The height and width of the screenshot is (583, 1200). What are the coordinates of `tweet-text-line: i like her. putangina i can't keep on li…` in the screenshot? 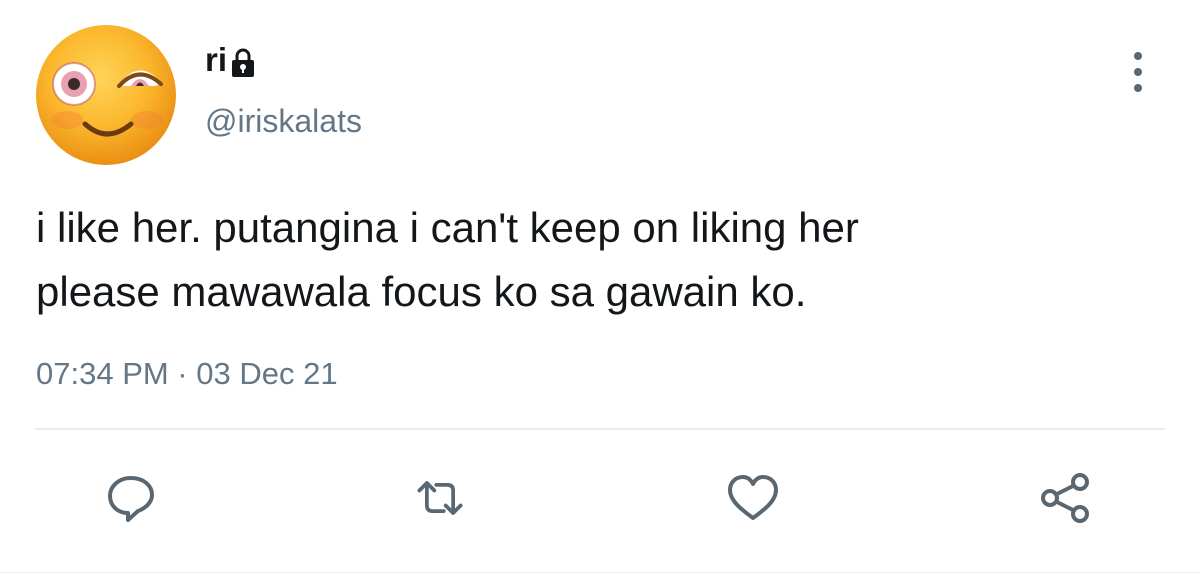 It's located at (447, 227).